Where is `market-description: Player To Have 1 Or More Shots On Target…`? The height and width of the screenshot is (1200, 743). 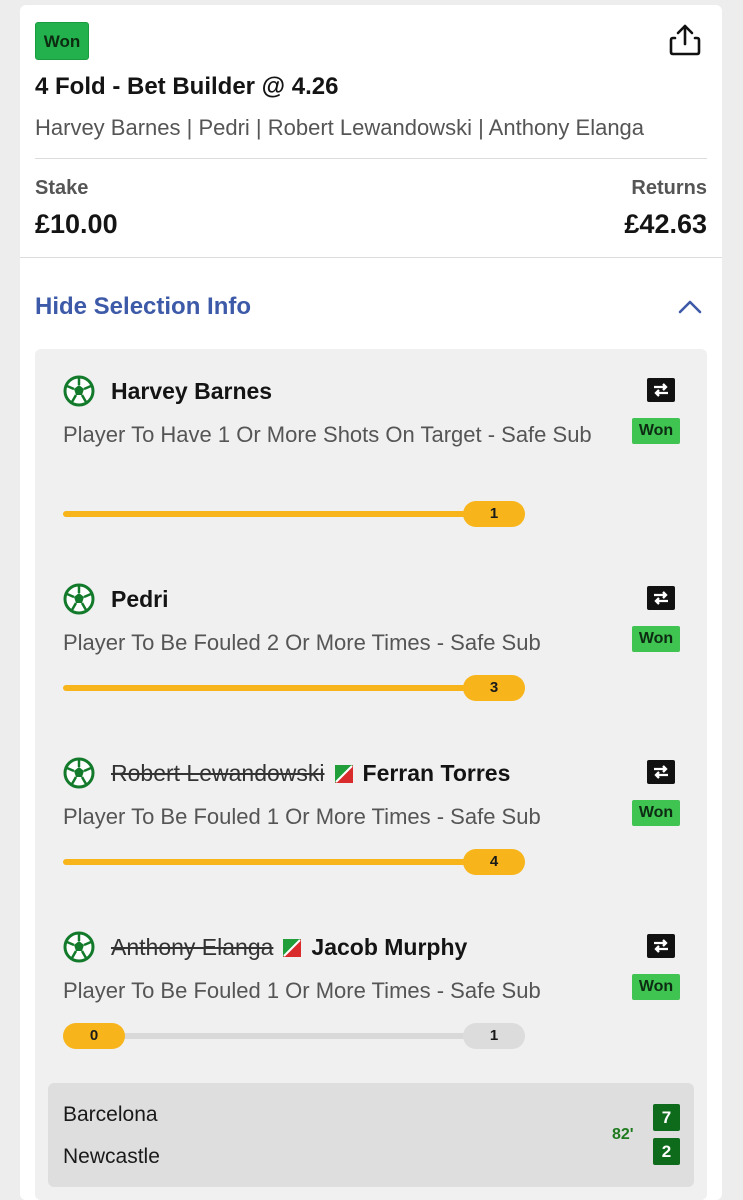 market-description: Player To Have 1 Or More Shots On Target… is located at coordinates (327, 434).